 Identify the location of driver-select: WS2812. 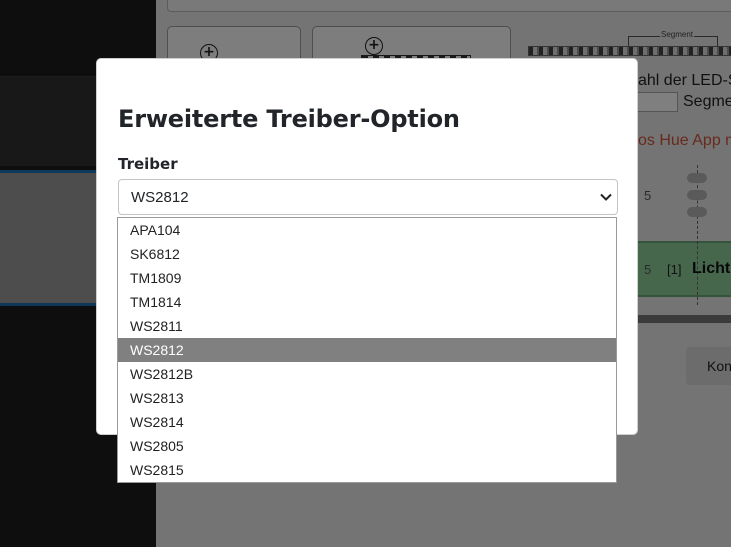
(368, 197).